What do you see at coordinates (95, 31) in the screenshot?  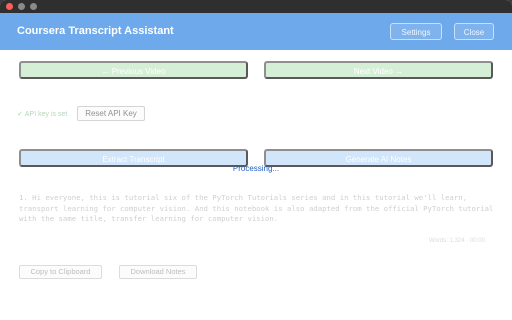 I see `app-title: Coursera Transcript Assistant` at bounding box center [95, 31].